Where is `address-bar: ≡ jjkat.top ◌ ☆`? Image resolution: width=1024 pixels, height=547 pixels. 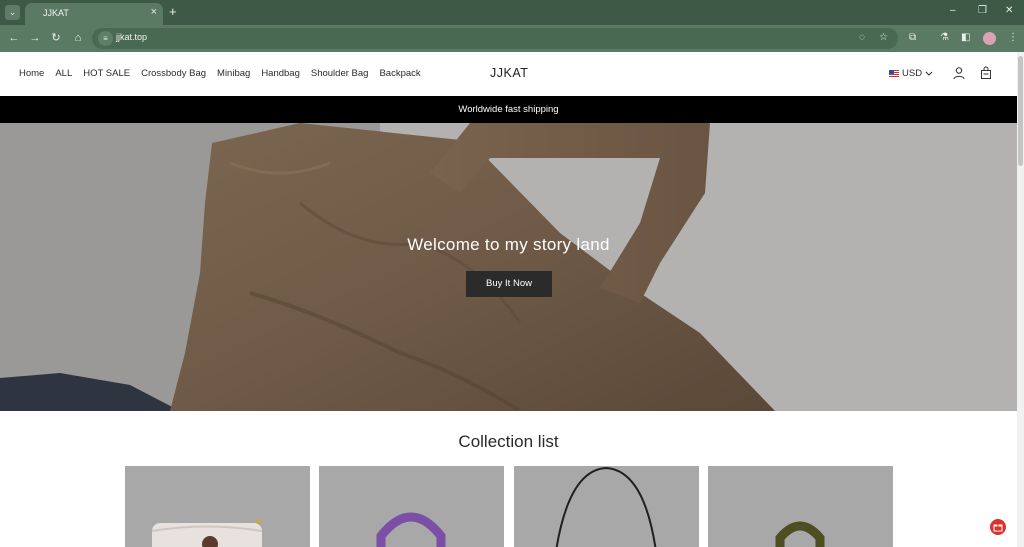
address-bar: ≡ jjkat.top ◌ ☆ is located at coordinates (495, 38).